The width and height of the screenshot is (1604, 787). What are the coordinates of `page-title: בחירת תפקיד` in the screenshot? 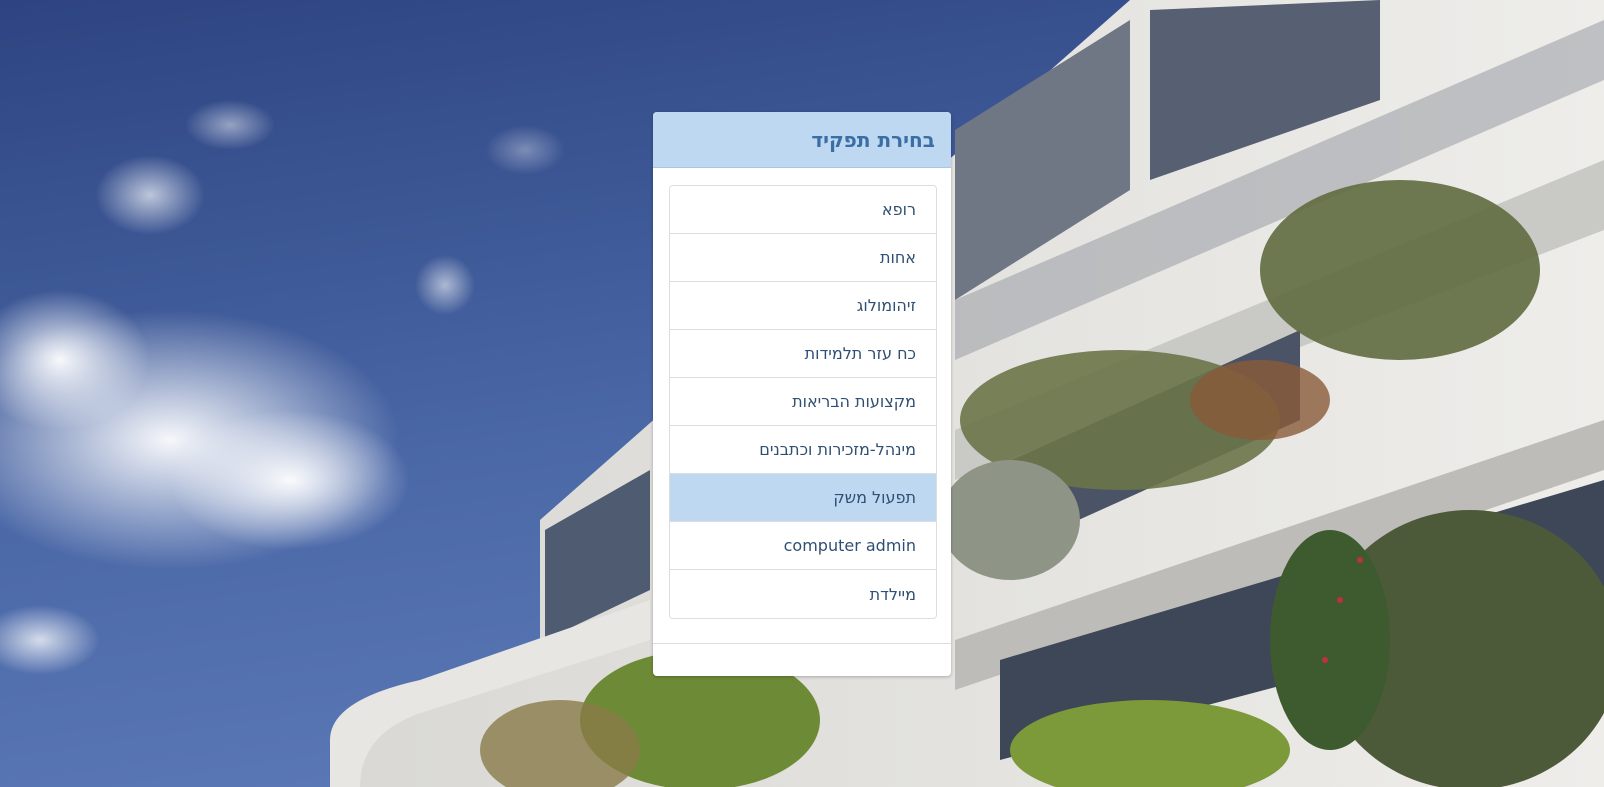 It's located at (873, 139).